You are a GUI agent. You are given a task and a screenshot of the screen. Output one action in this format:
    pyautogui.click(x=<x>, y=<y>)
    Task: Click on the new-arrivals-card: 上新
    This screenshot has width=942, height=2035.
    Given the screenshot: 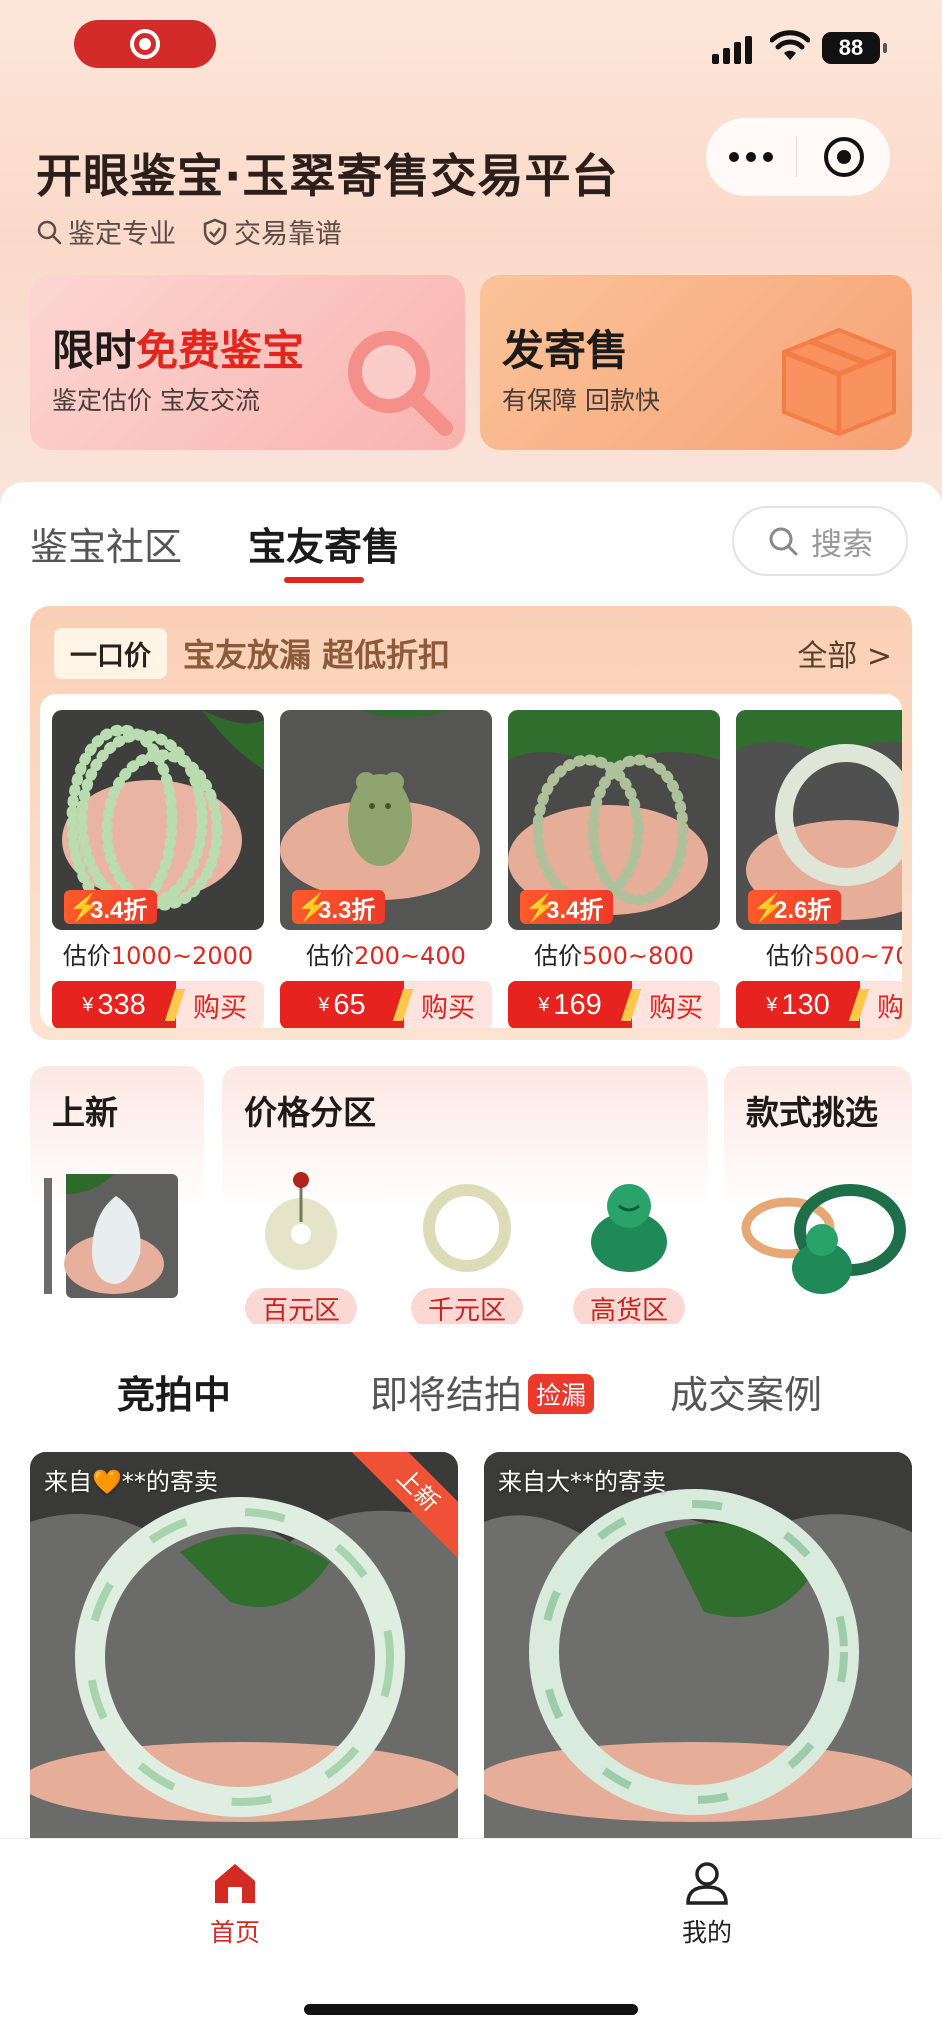 What is the action you would take?
    pyautogui.click(x=117, y=1195)
    